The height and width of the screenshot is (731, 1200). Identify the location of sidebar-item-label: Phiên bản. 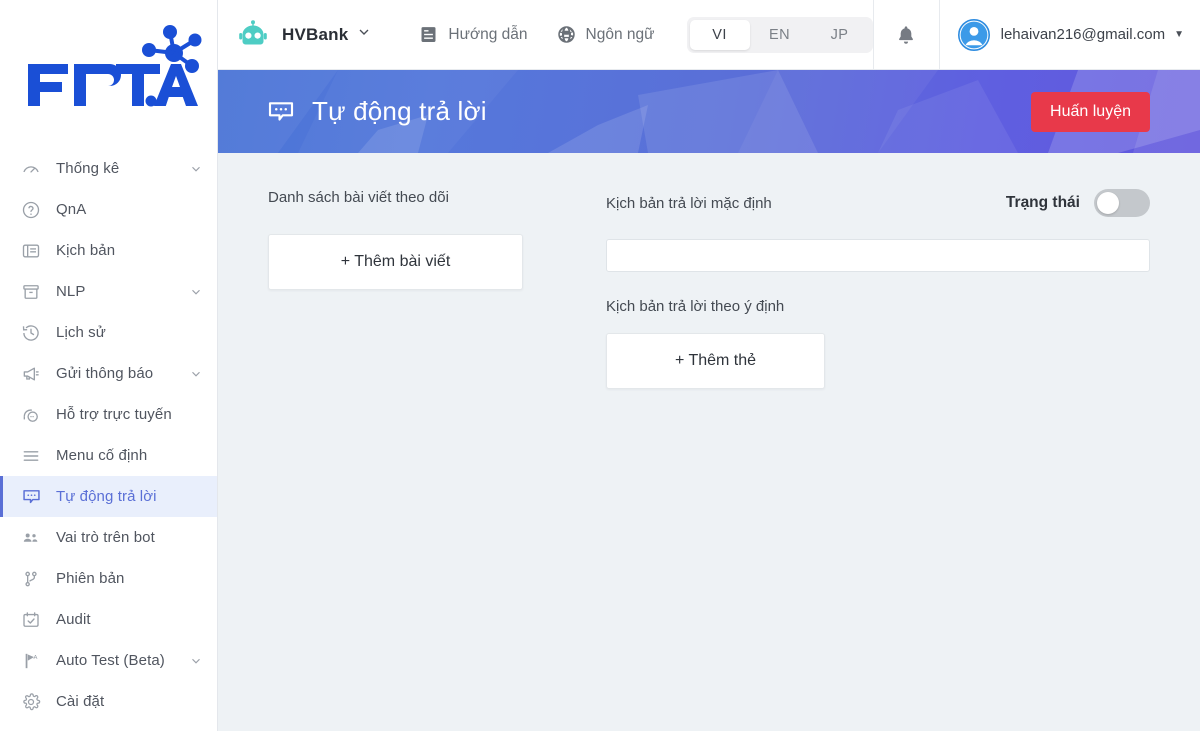
(90, 578).